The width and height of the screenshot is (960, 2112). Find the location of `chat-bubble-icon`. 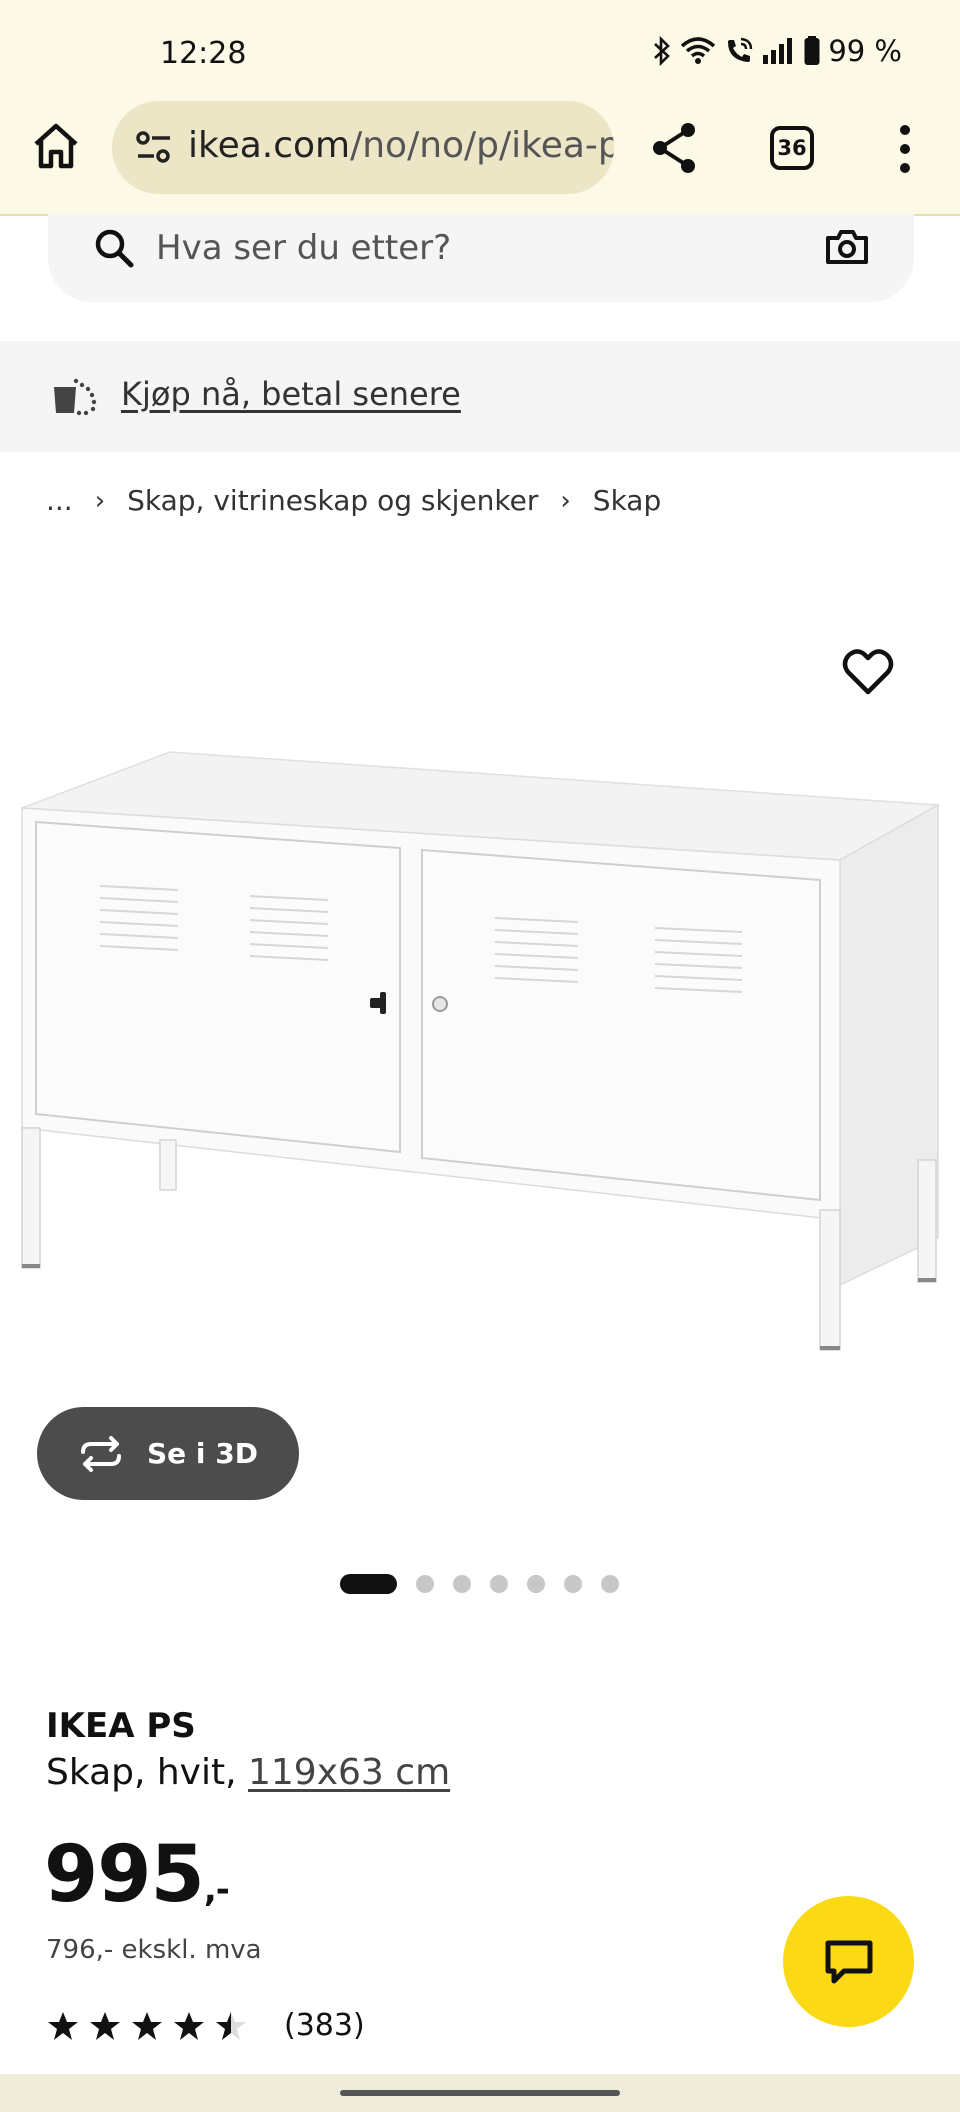

chat-bubble-icon is located at coordinates (848, 1961).